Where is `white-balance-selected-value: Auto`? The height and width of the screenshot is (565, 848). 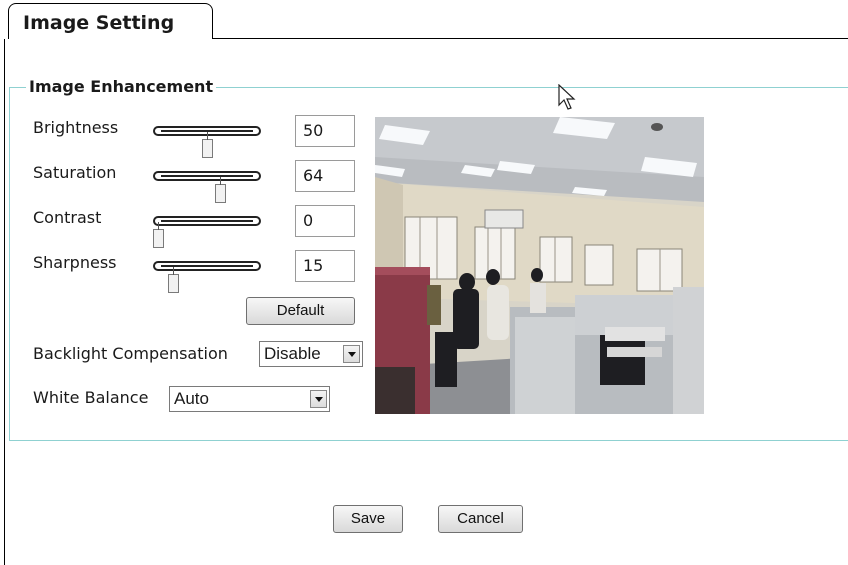
white-balance-selected-value: Auto is located at coordinates (191, 398).